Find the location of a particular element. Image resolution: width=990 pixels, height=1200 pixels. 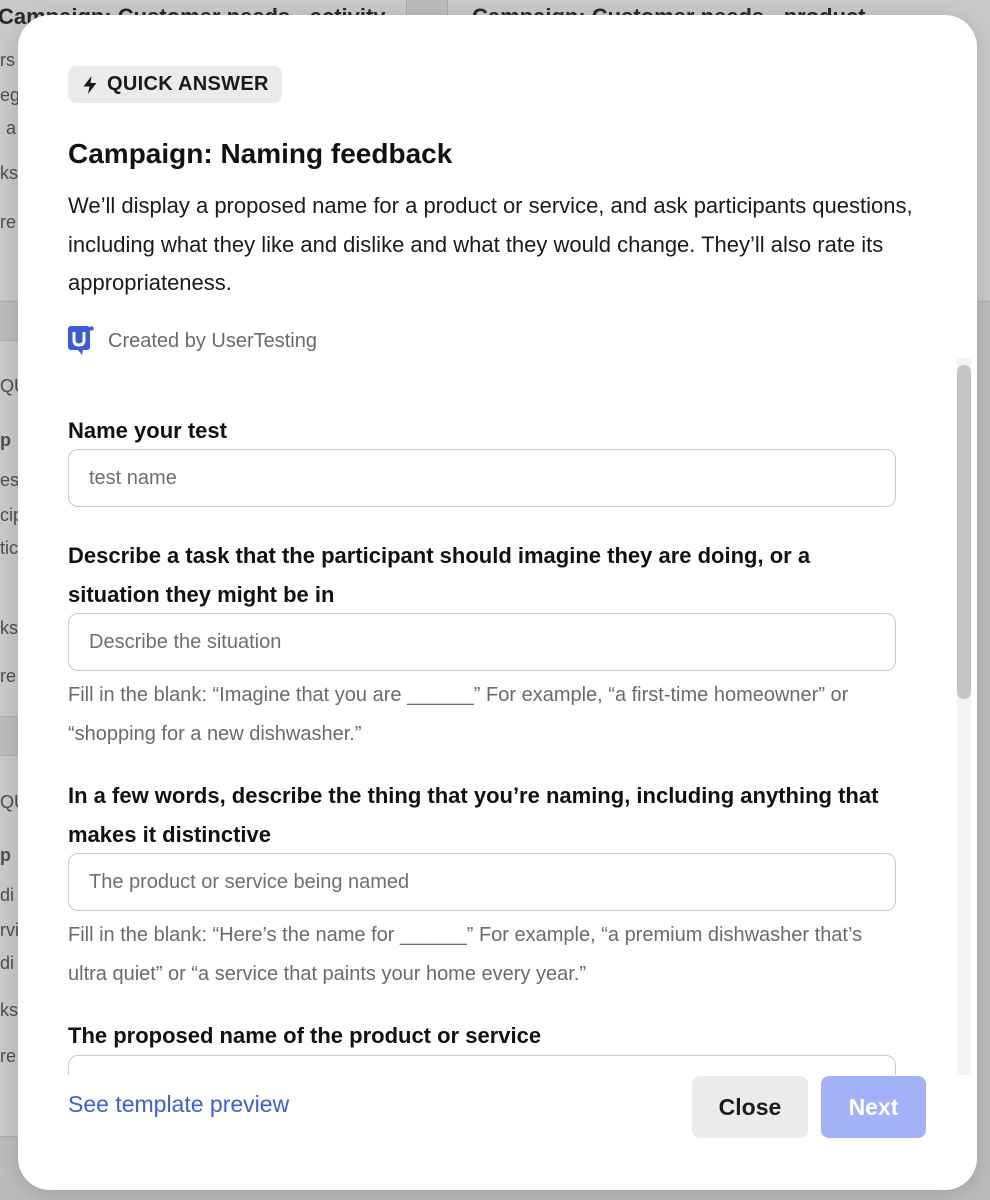

creator-label: Created by UserTesting is located at coordinates (212, 340).